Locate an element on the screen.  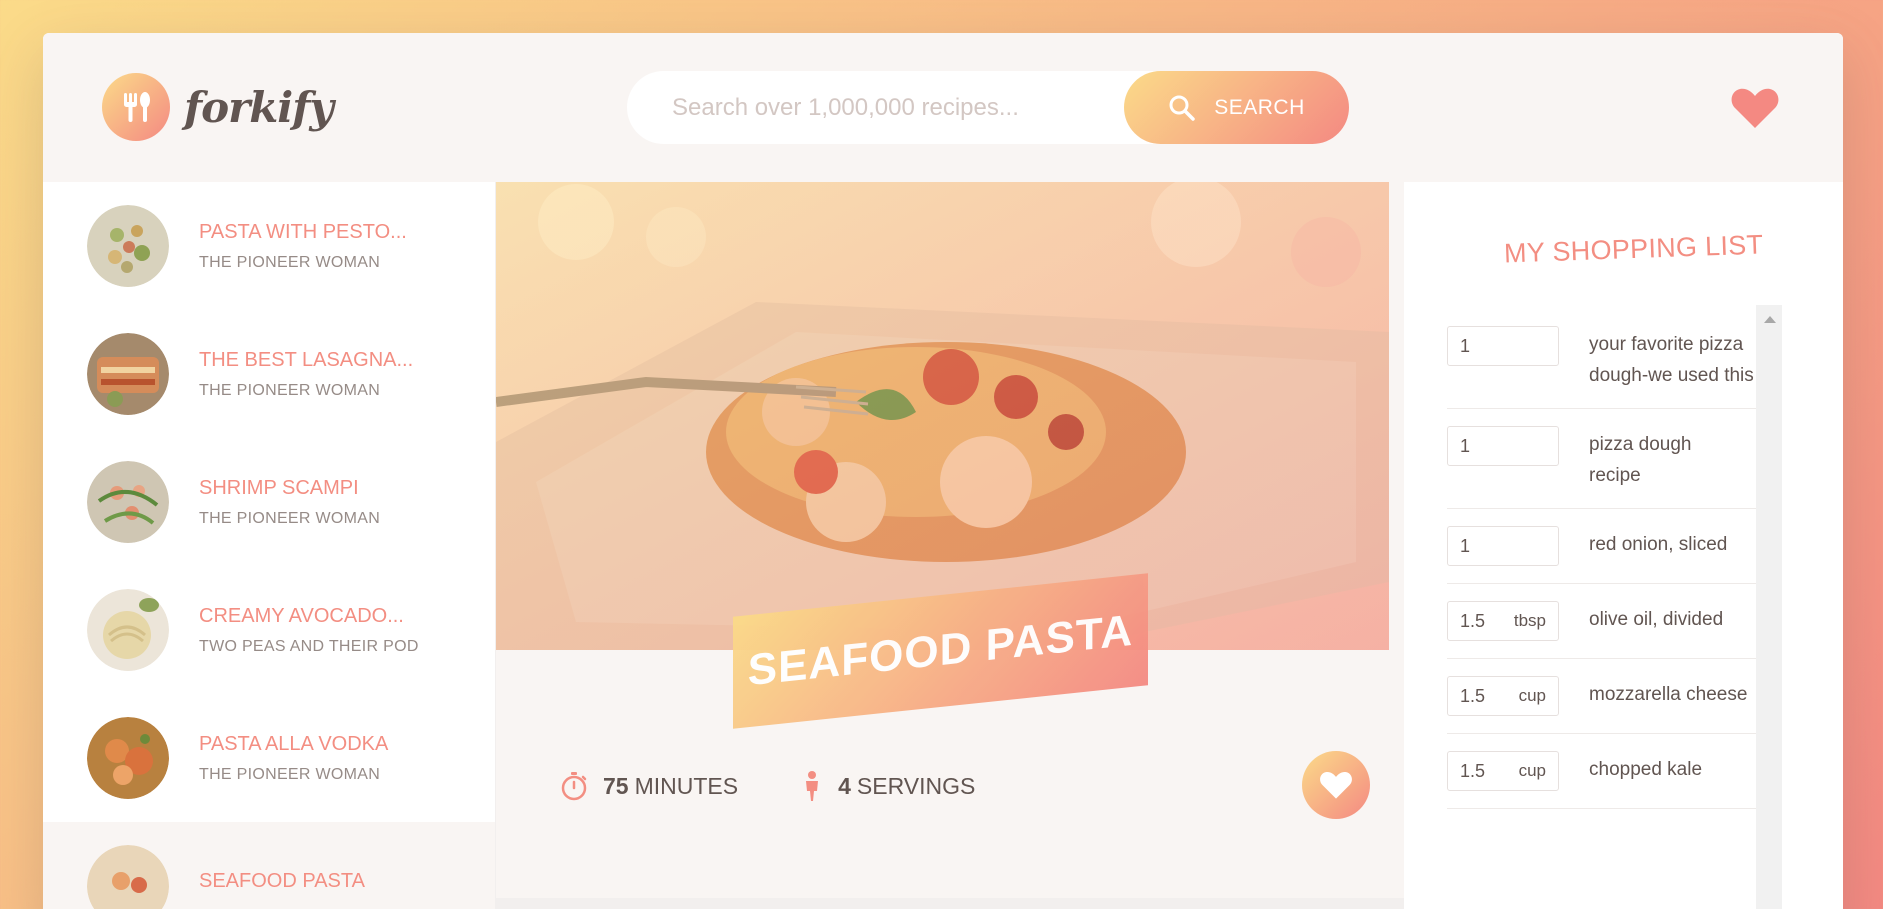
heart-icon is located at coordinates (1336, 785).